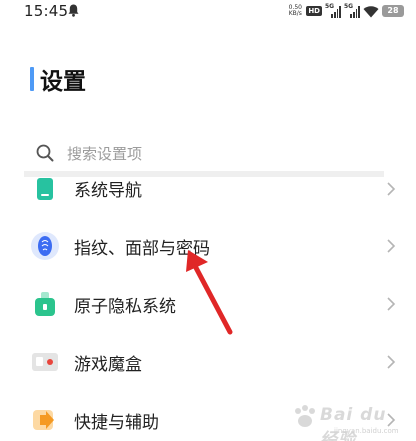 This screenshot has height=441, width=416. I want to click on watermark: Bai du 经验 jingyan.baidu.com, so click(350, 420).